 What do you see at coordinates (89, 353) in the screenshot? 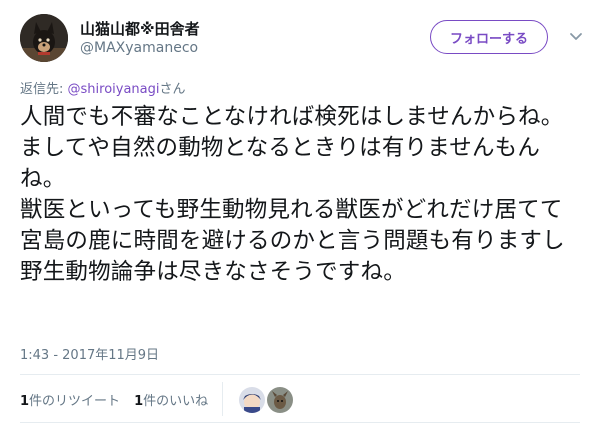
I see `tweet-timestamp: 1:43 - 2017年11月9日` at bounding box center [89, 353].